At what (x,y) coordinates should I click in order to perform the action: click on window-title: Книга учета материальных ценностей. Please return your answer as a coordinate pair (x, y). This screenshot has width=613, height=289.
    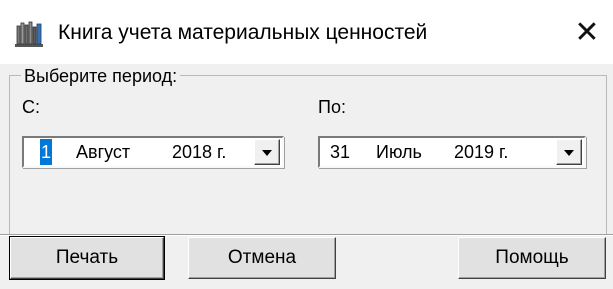
    Looking at the image, I should click on (243, 32).